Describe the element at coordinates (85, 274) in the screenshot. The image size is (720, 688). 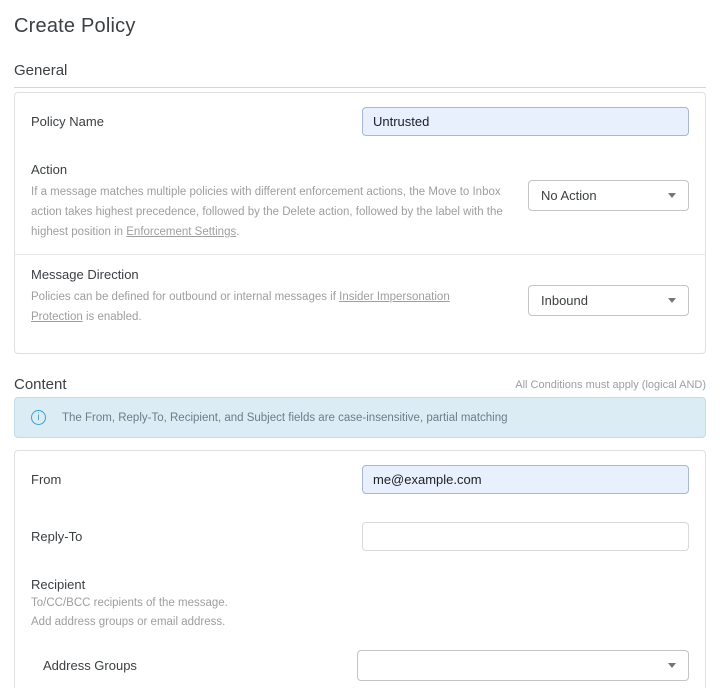
I see `message-direction-label: Message Direction` at that location.